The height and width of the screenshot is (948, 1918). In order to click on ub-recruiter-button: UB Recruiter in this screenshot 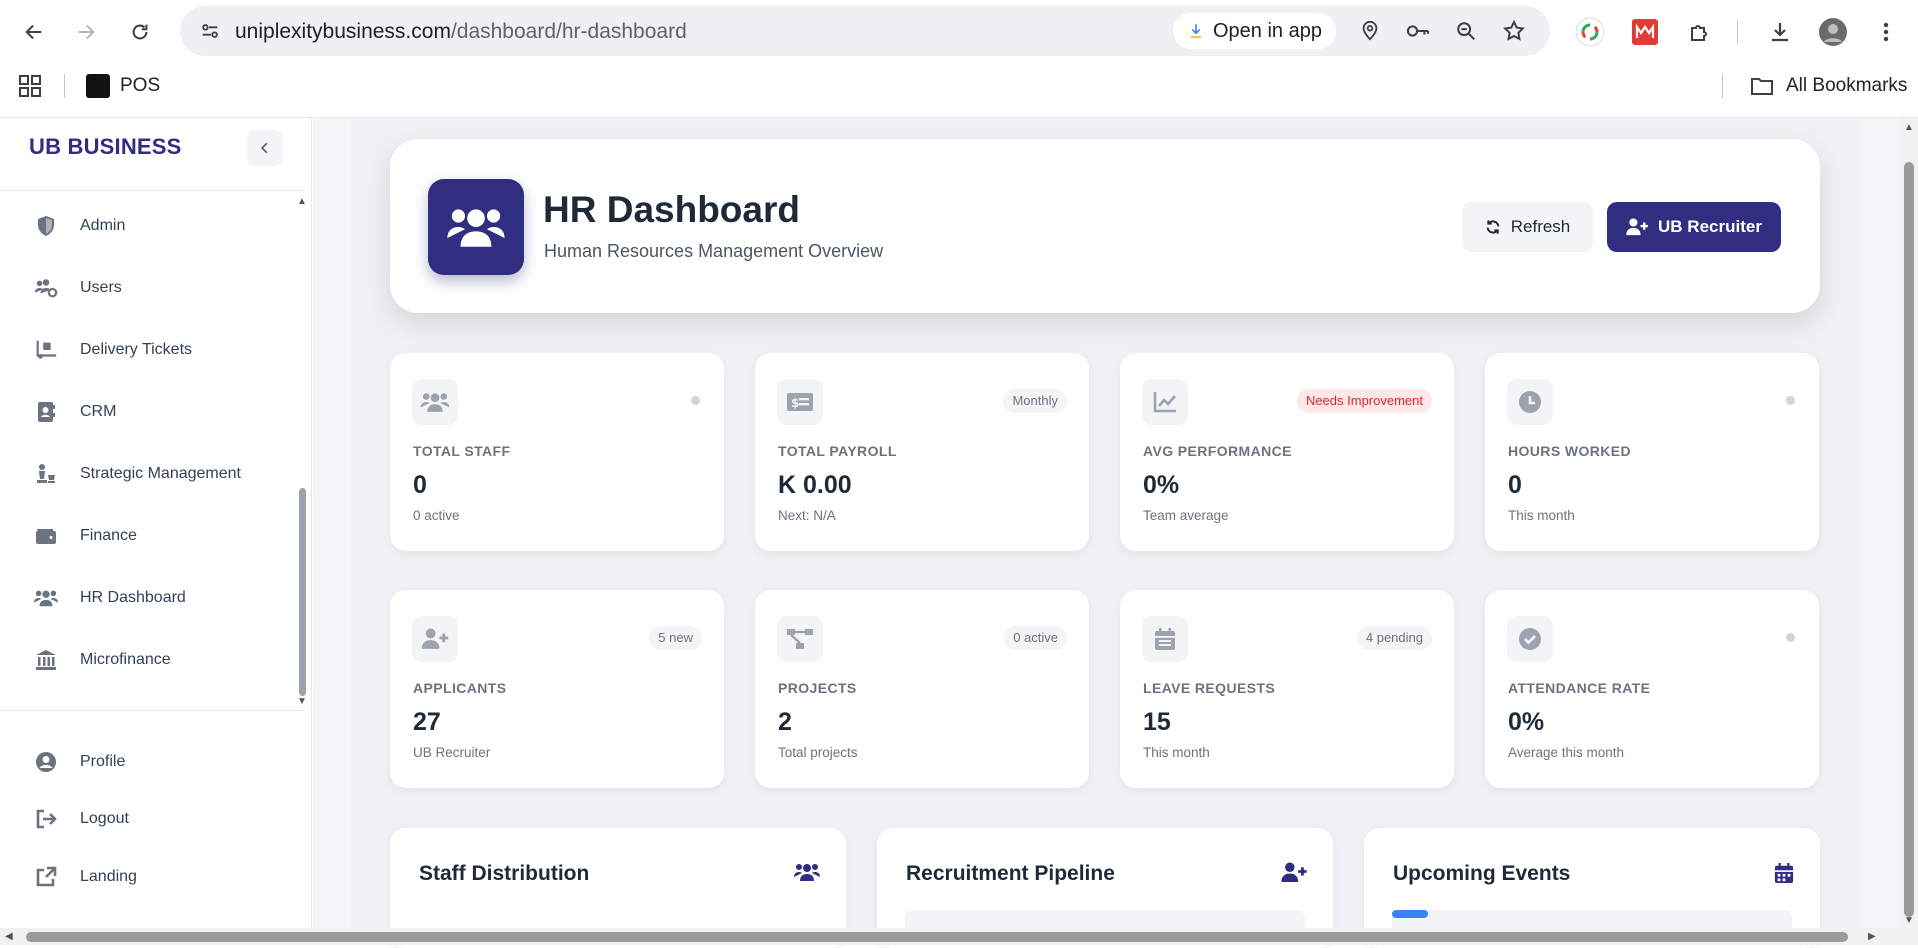, I will do `click(1694, 227)`.